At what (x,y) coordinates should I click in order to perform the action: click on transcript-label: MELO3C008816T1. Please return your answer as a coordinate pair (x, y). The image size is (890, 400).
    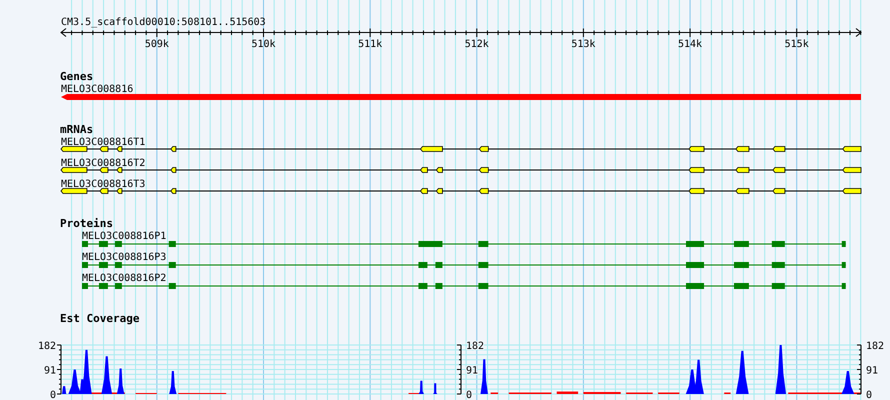
    Looking at the image, I should click on (103, 142).